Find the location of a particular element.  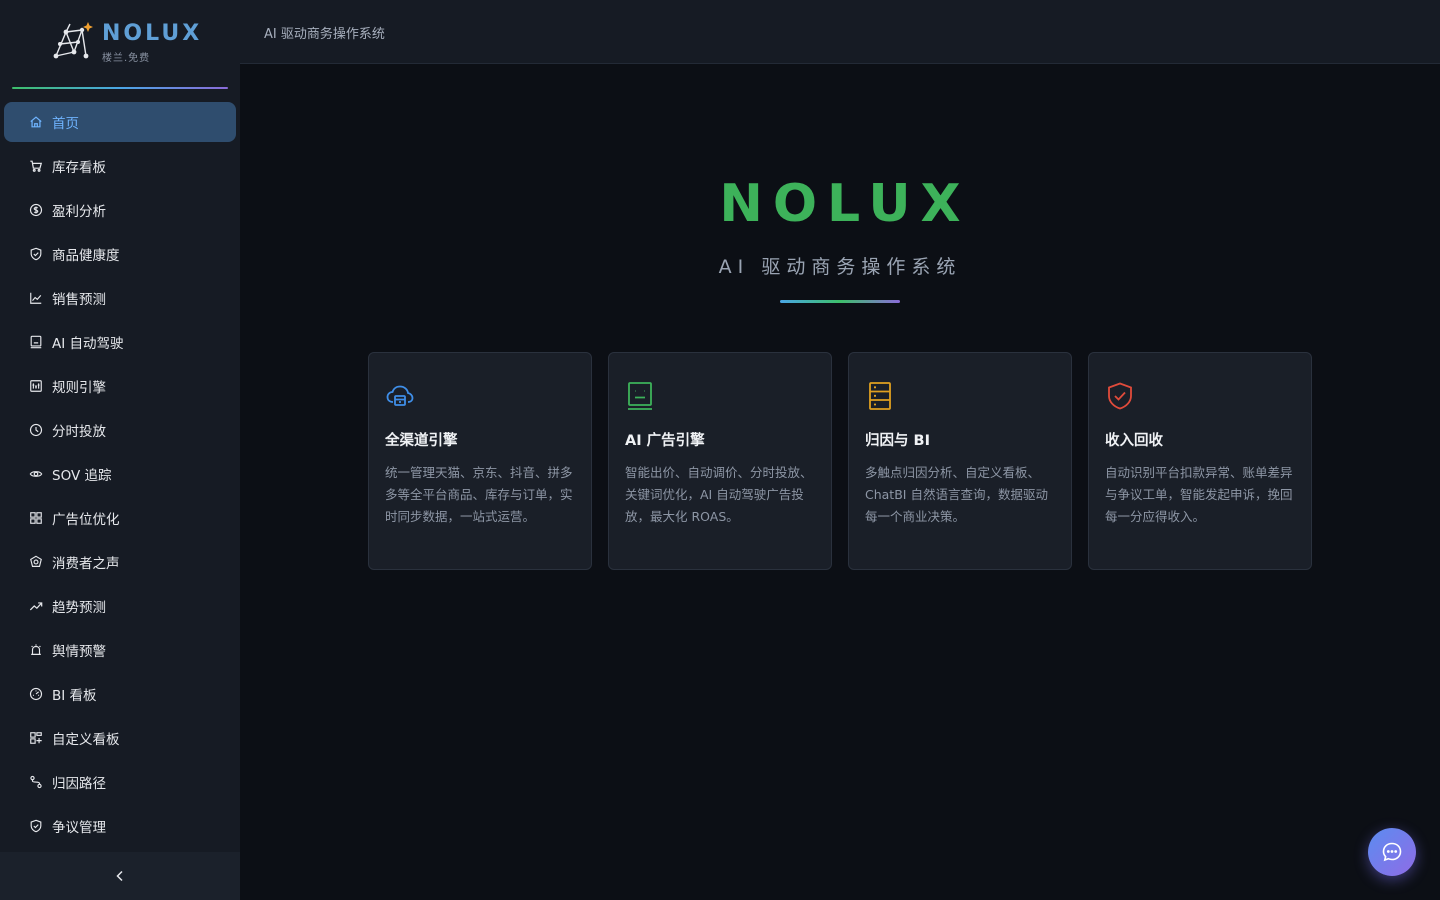

custom-board-icon is located at coordinates (36, 738).